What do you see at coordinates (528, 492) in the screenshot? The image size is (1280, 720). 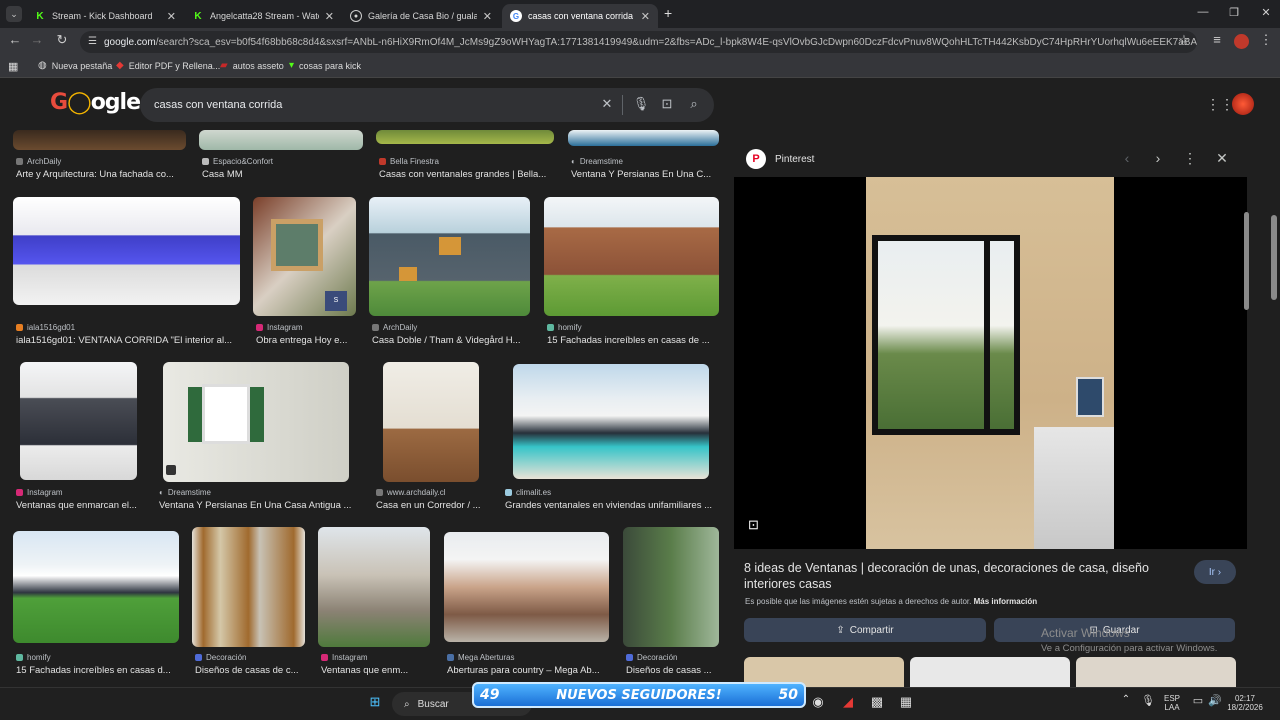 I see `result-source: climalit.es` at bounding box center [528, 492].